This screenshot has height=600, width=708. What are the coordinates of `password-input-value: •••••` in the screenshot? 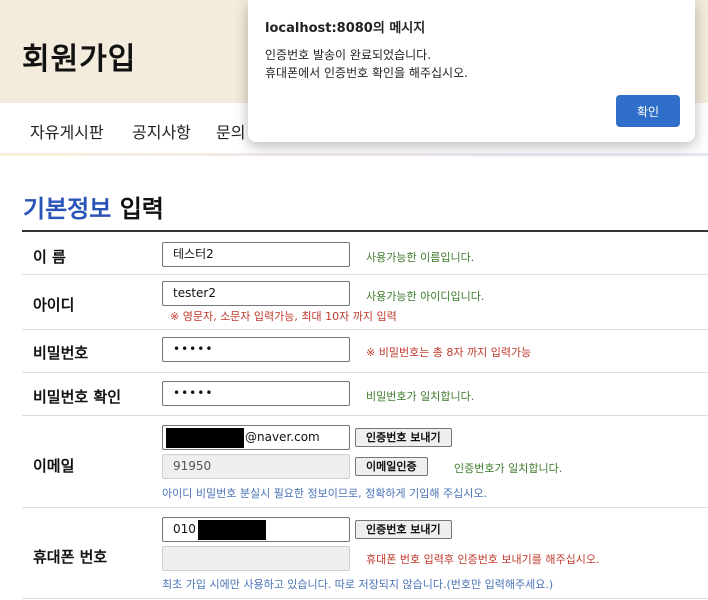 It's located at (193, 349).